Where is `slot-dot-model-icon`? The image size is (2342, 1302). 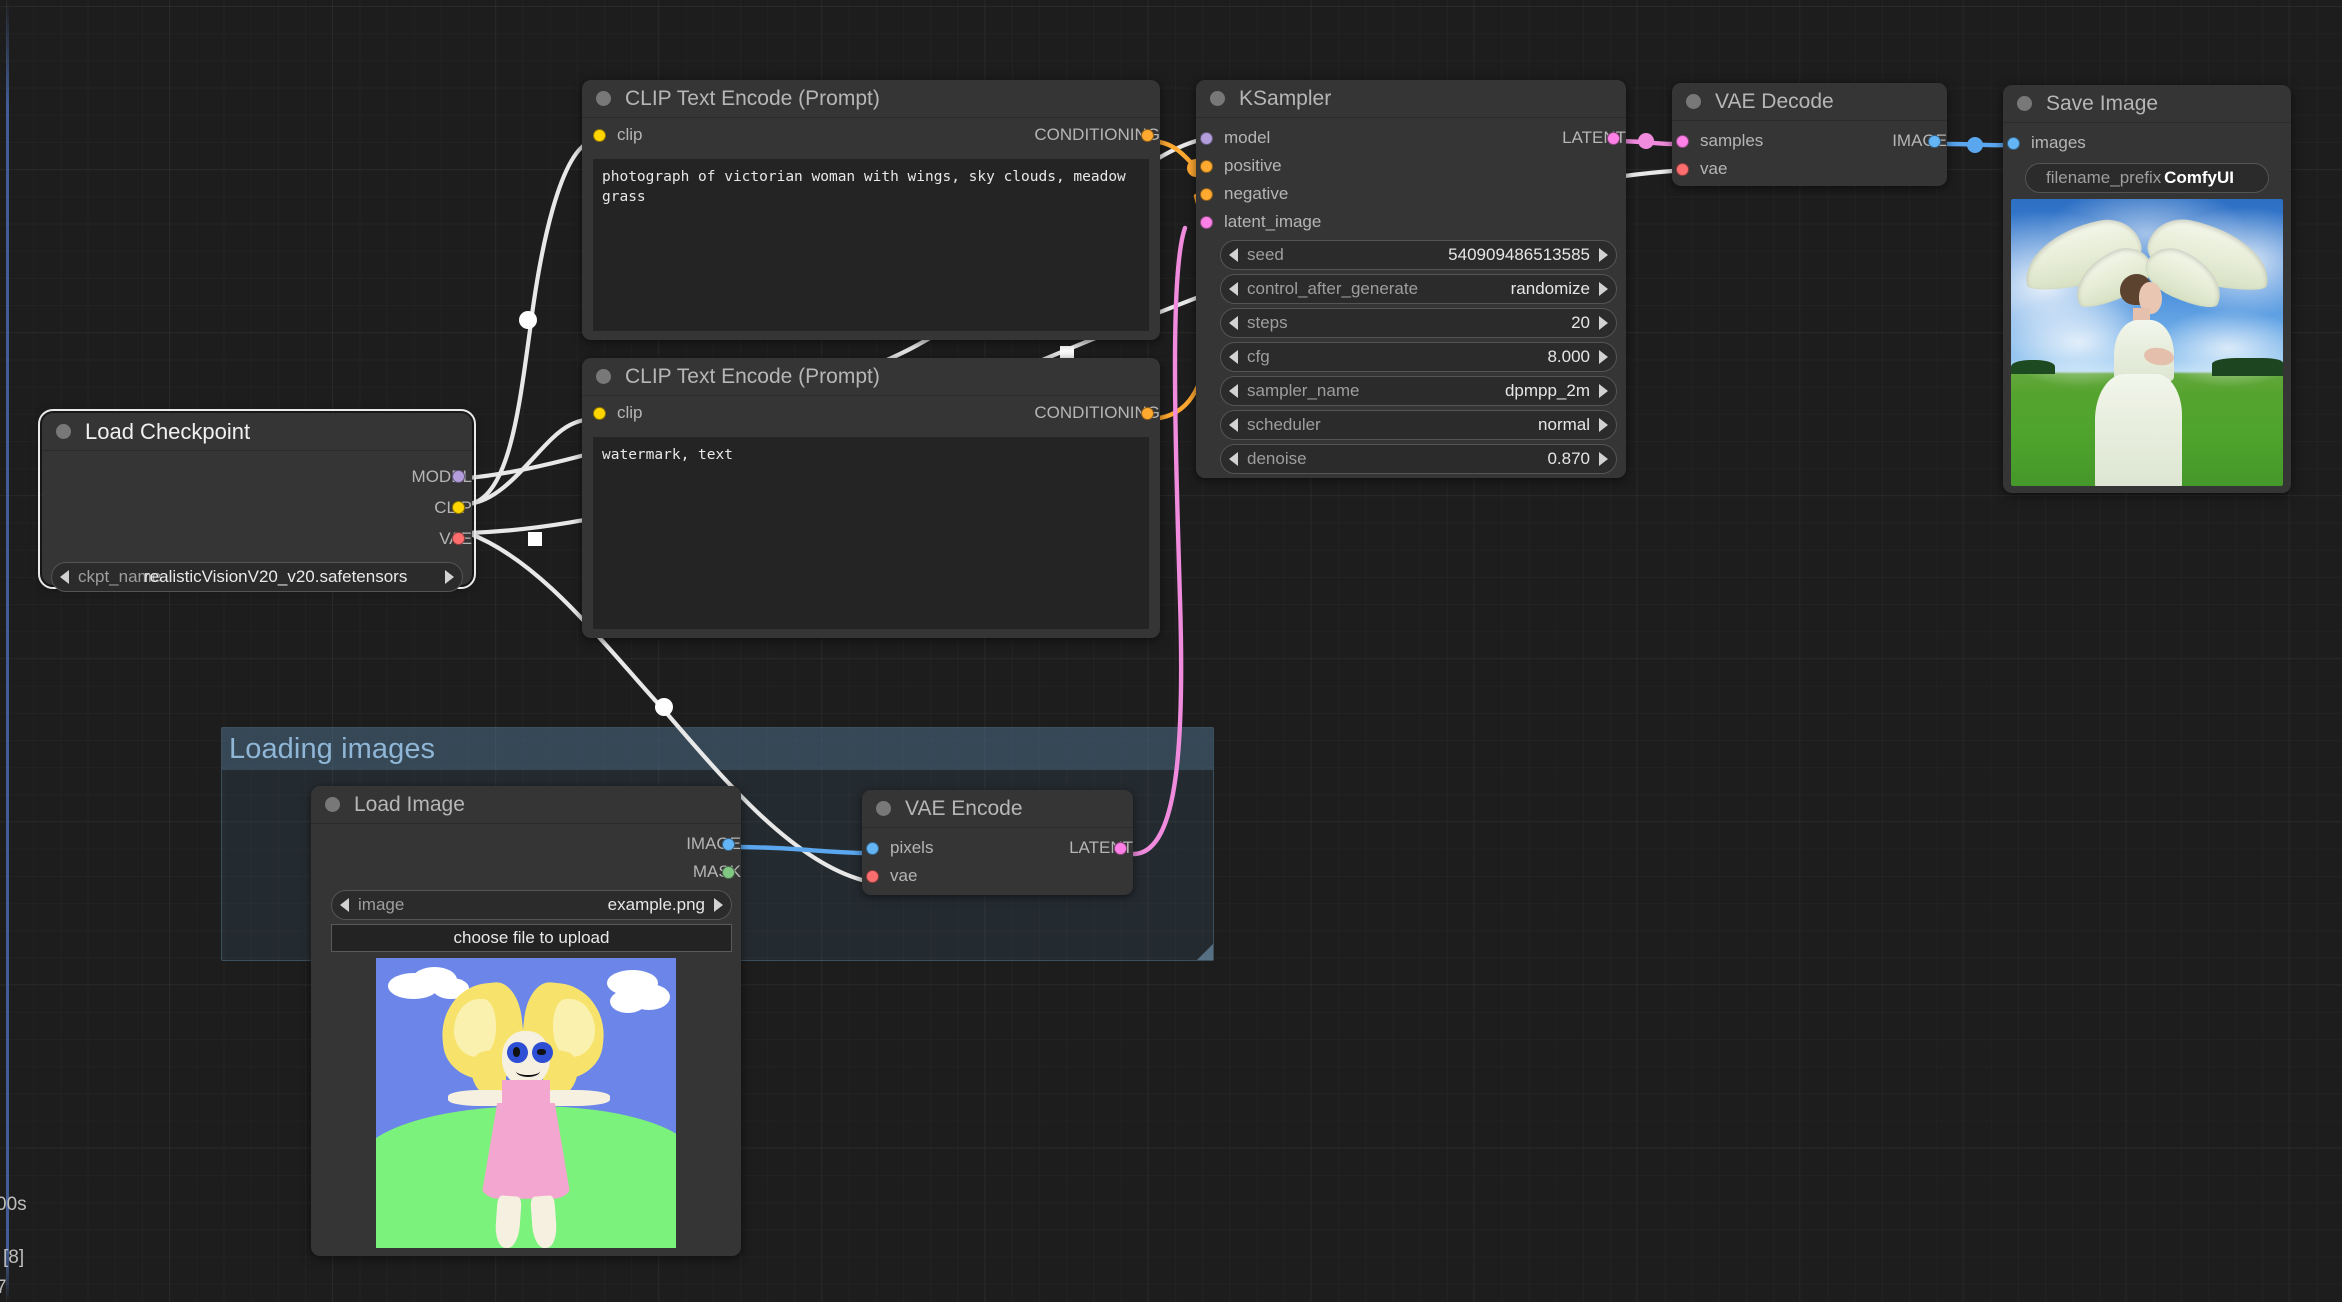 slot-dot-model-icon is located at coordinates (1206, 138).